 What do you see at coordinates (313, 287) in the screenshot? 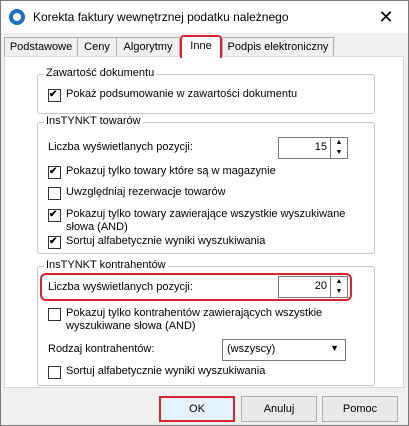
I see `contractors-count-stepper: 20 ▲ ▼` at bounding box center [313, 287].